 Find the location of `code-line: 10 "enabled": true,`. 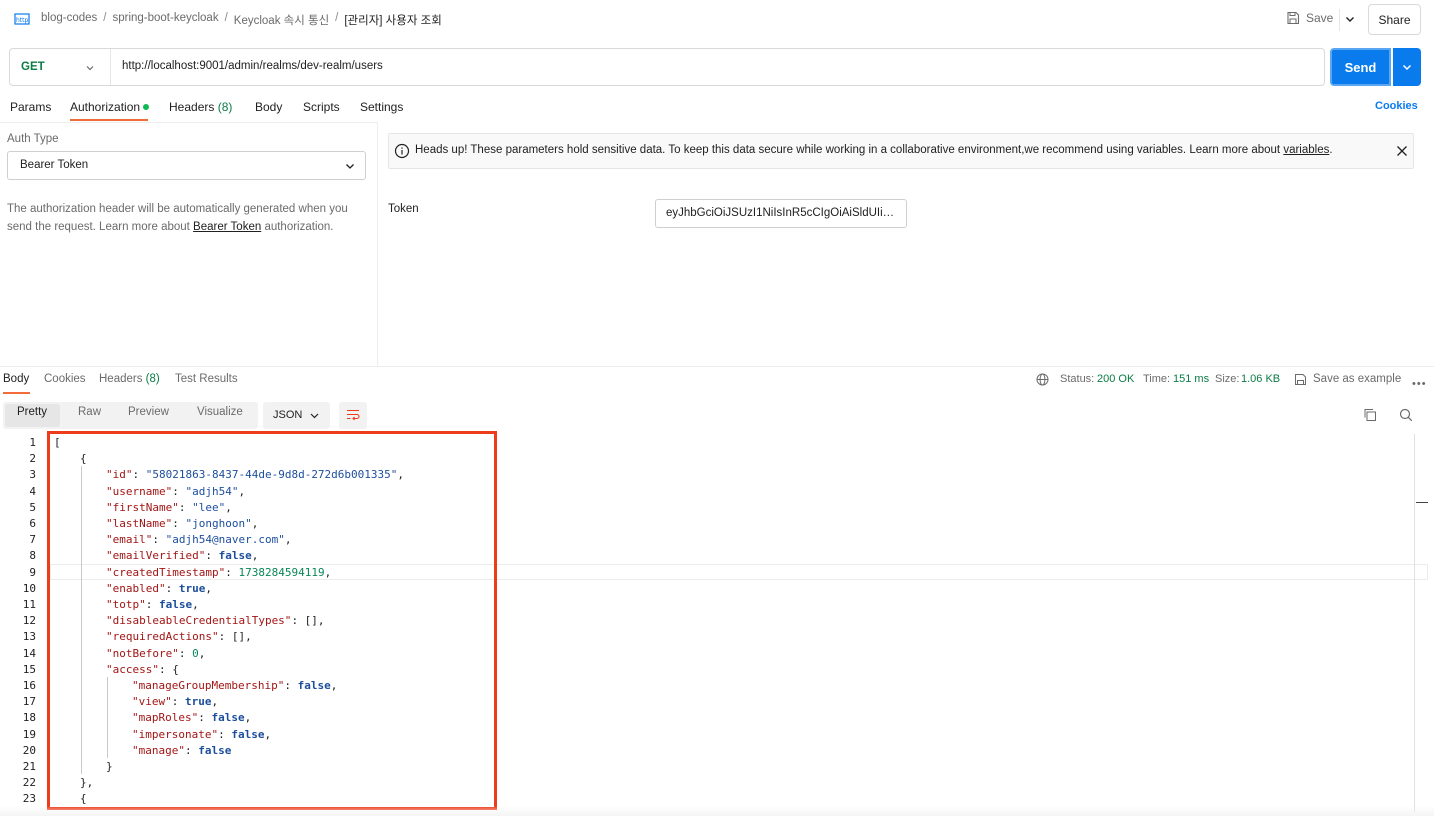

code-line: 10 "enabled": true, is located at coordinates (714, 590).